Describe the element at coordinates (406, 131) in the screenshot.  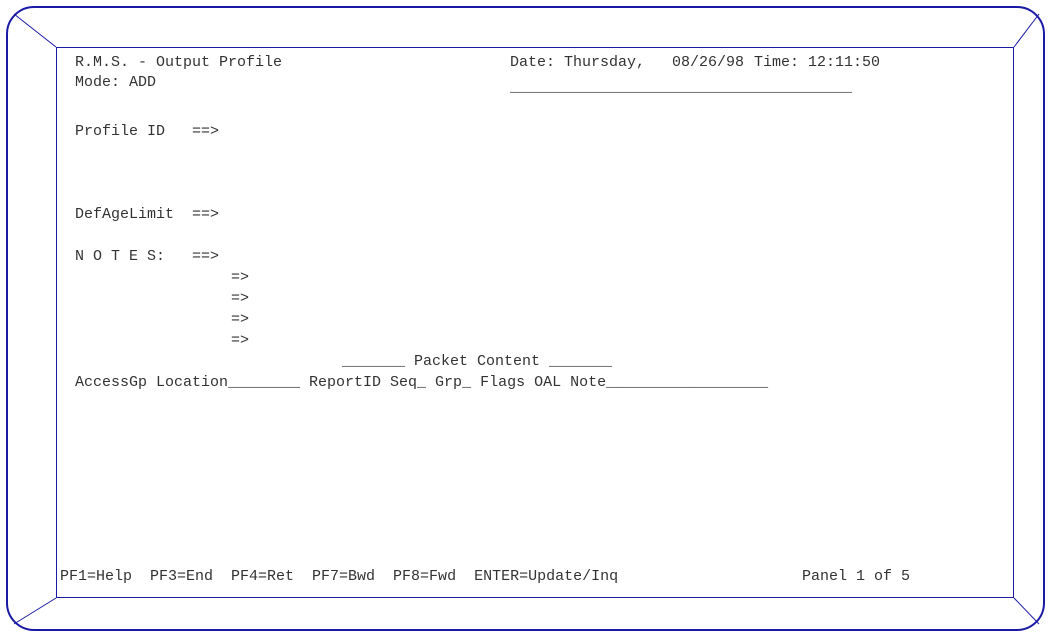
I see `profile-id-input` at that location.